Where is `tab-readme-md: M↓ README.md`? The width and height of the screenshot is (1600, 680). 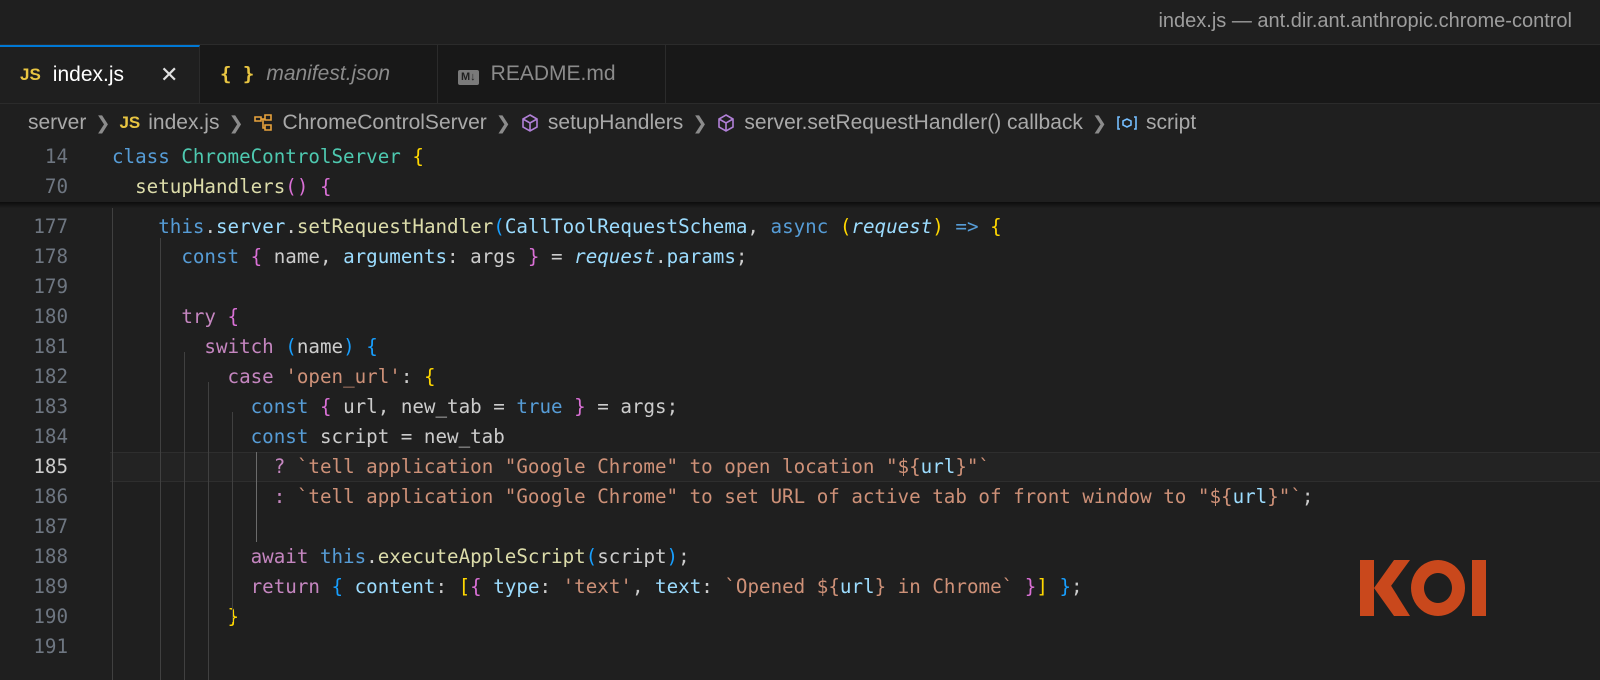 tab-readme-md: M↓ README.md is located at coordinates (552, 74).